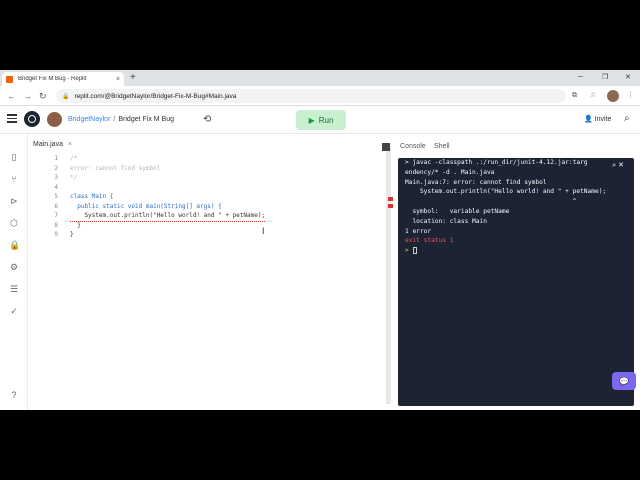 The width and height of the screenshot is (640, 480). I want to click on browser-tab: Bridget Fix M Bug - Replit ×, so click(63, 79).